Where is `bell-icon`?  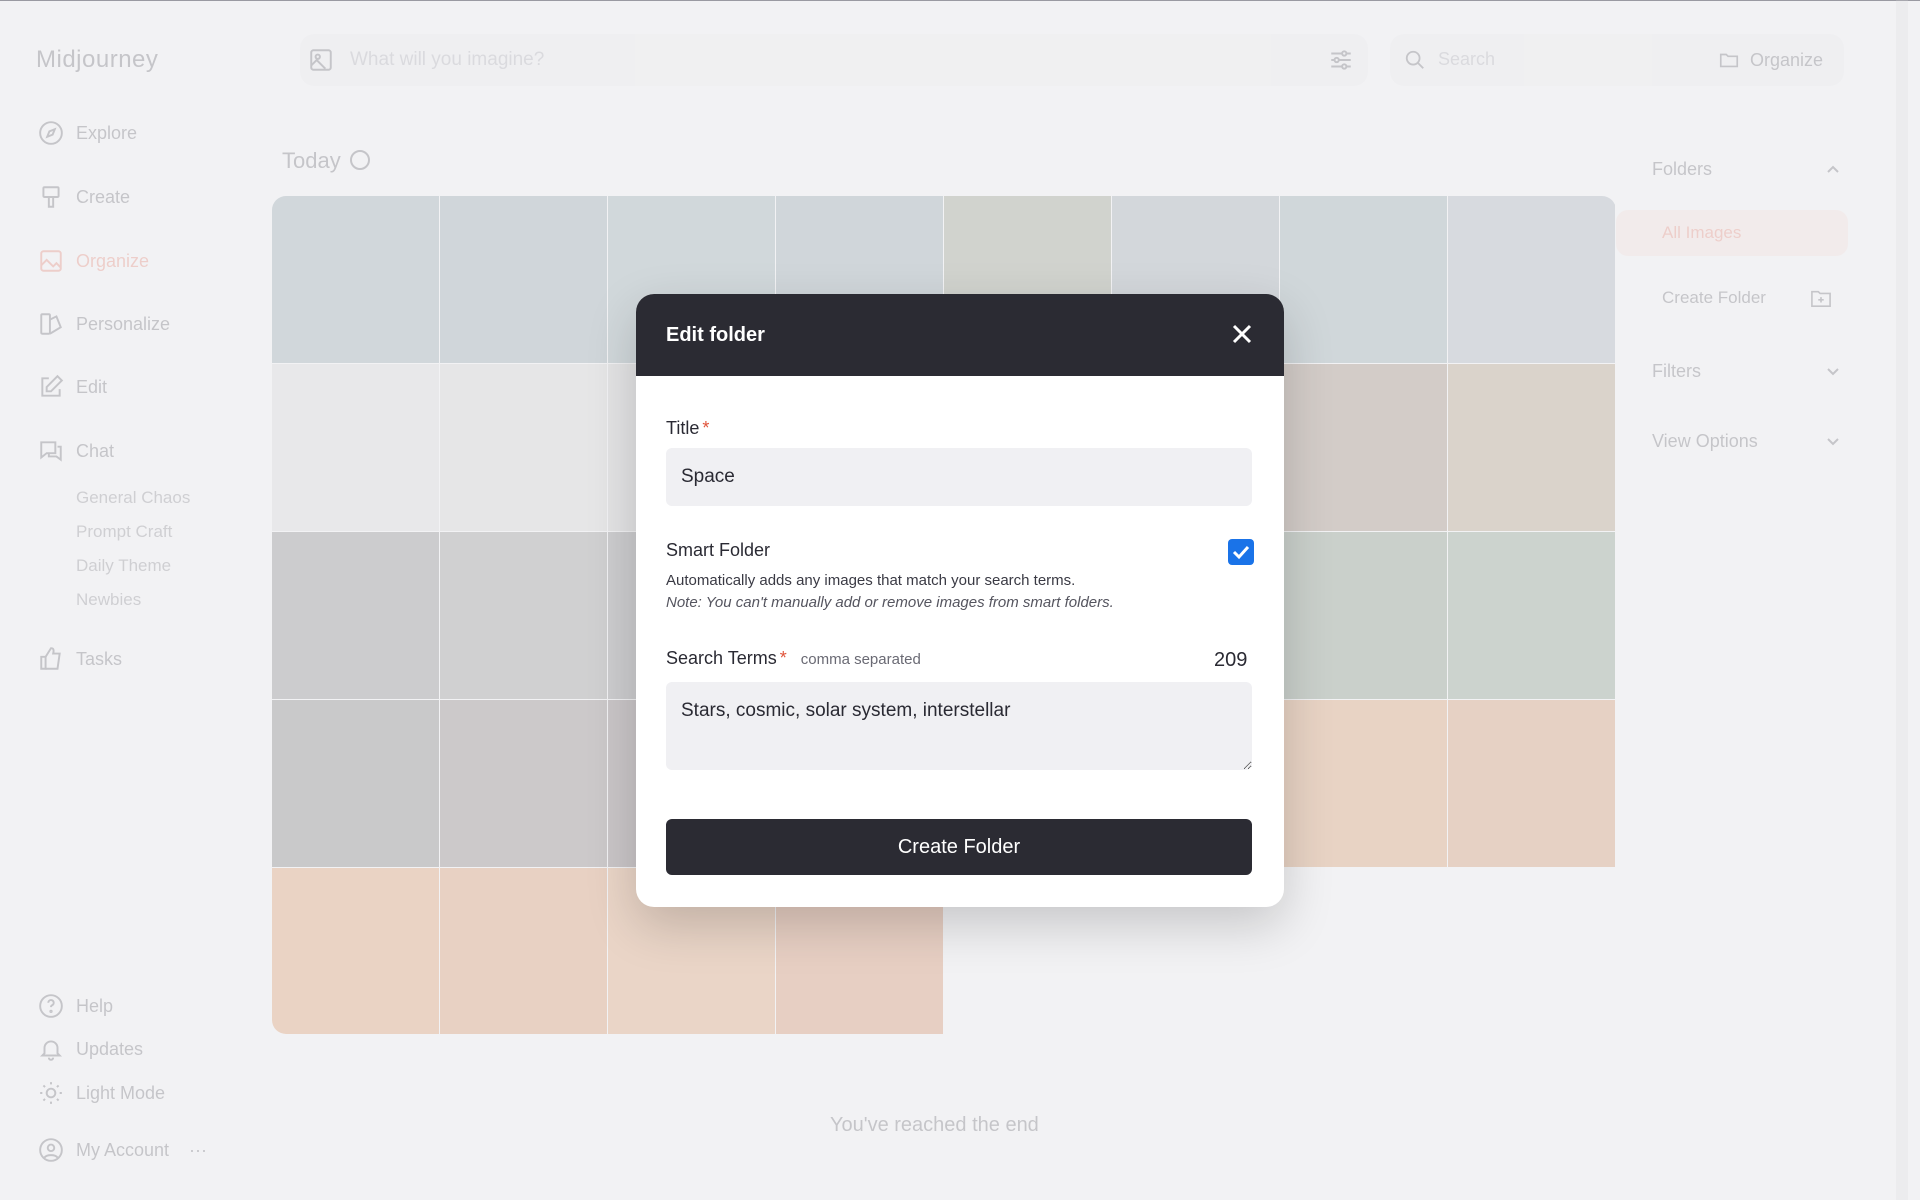
bell-icon is located at coordinates (51, 1050).